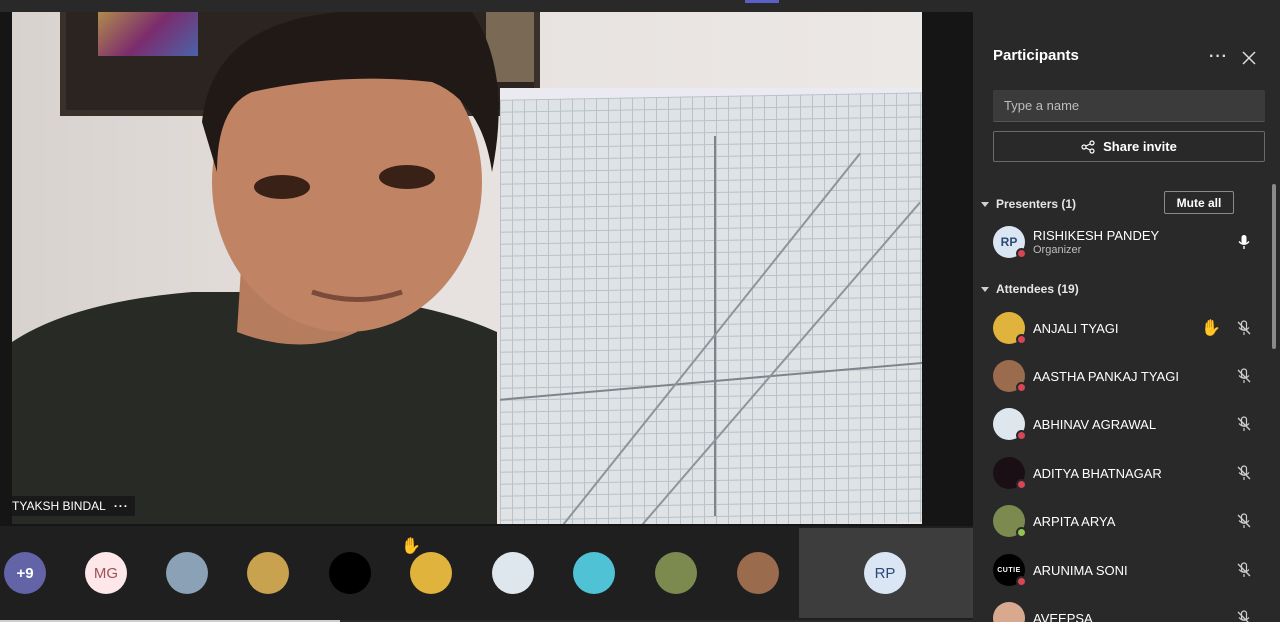 The width and height of the screenshot is (1280, 622). What do you see at coordinates (640, 6) in the screenshot?
I see `top-bar` at bounding box center [640, 6].